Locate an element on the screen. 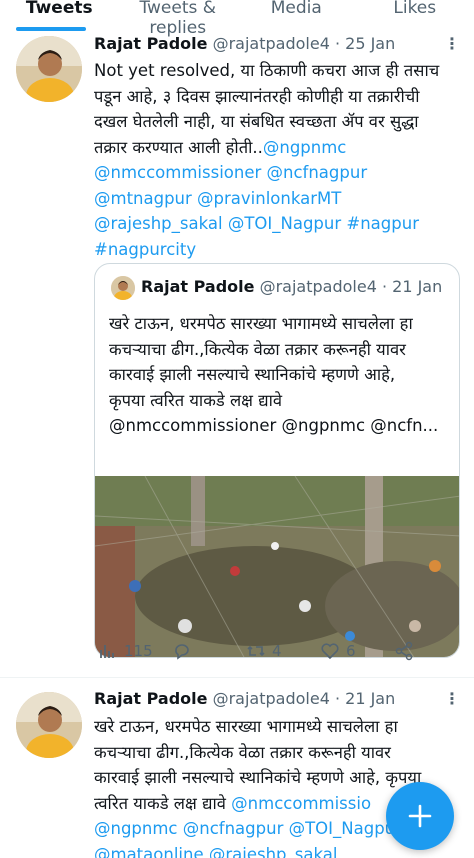  mention-line: @nmccommissioner @ncfnagpur is located at coordinates (279, 173).